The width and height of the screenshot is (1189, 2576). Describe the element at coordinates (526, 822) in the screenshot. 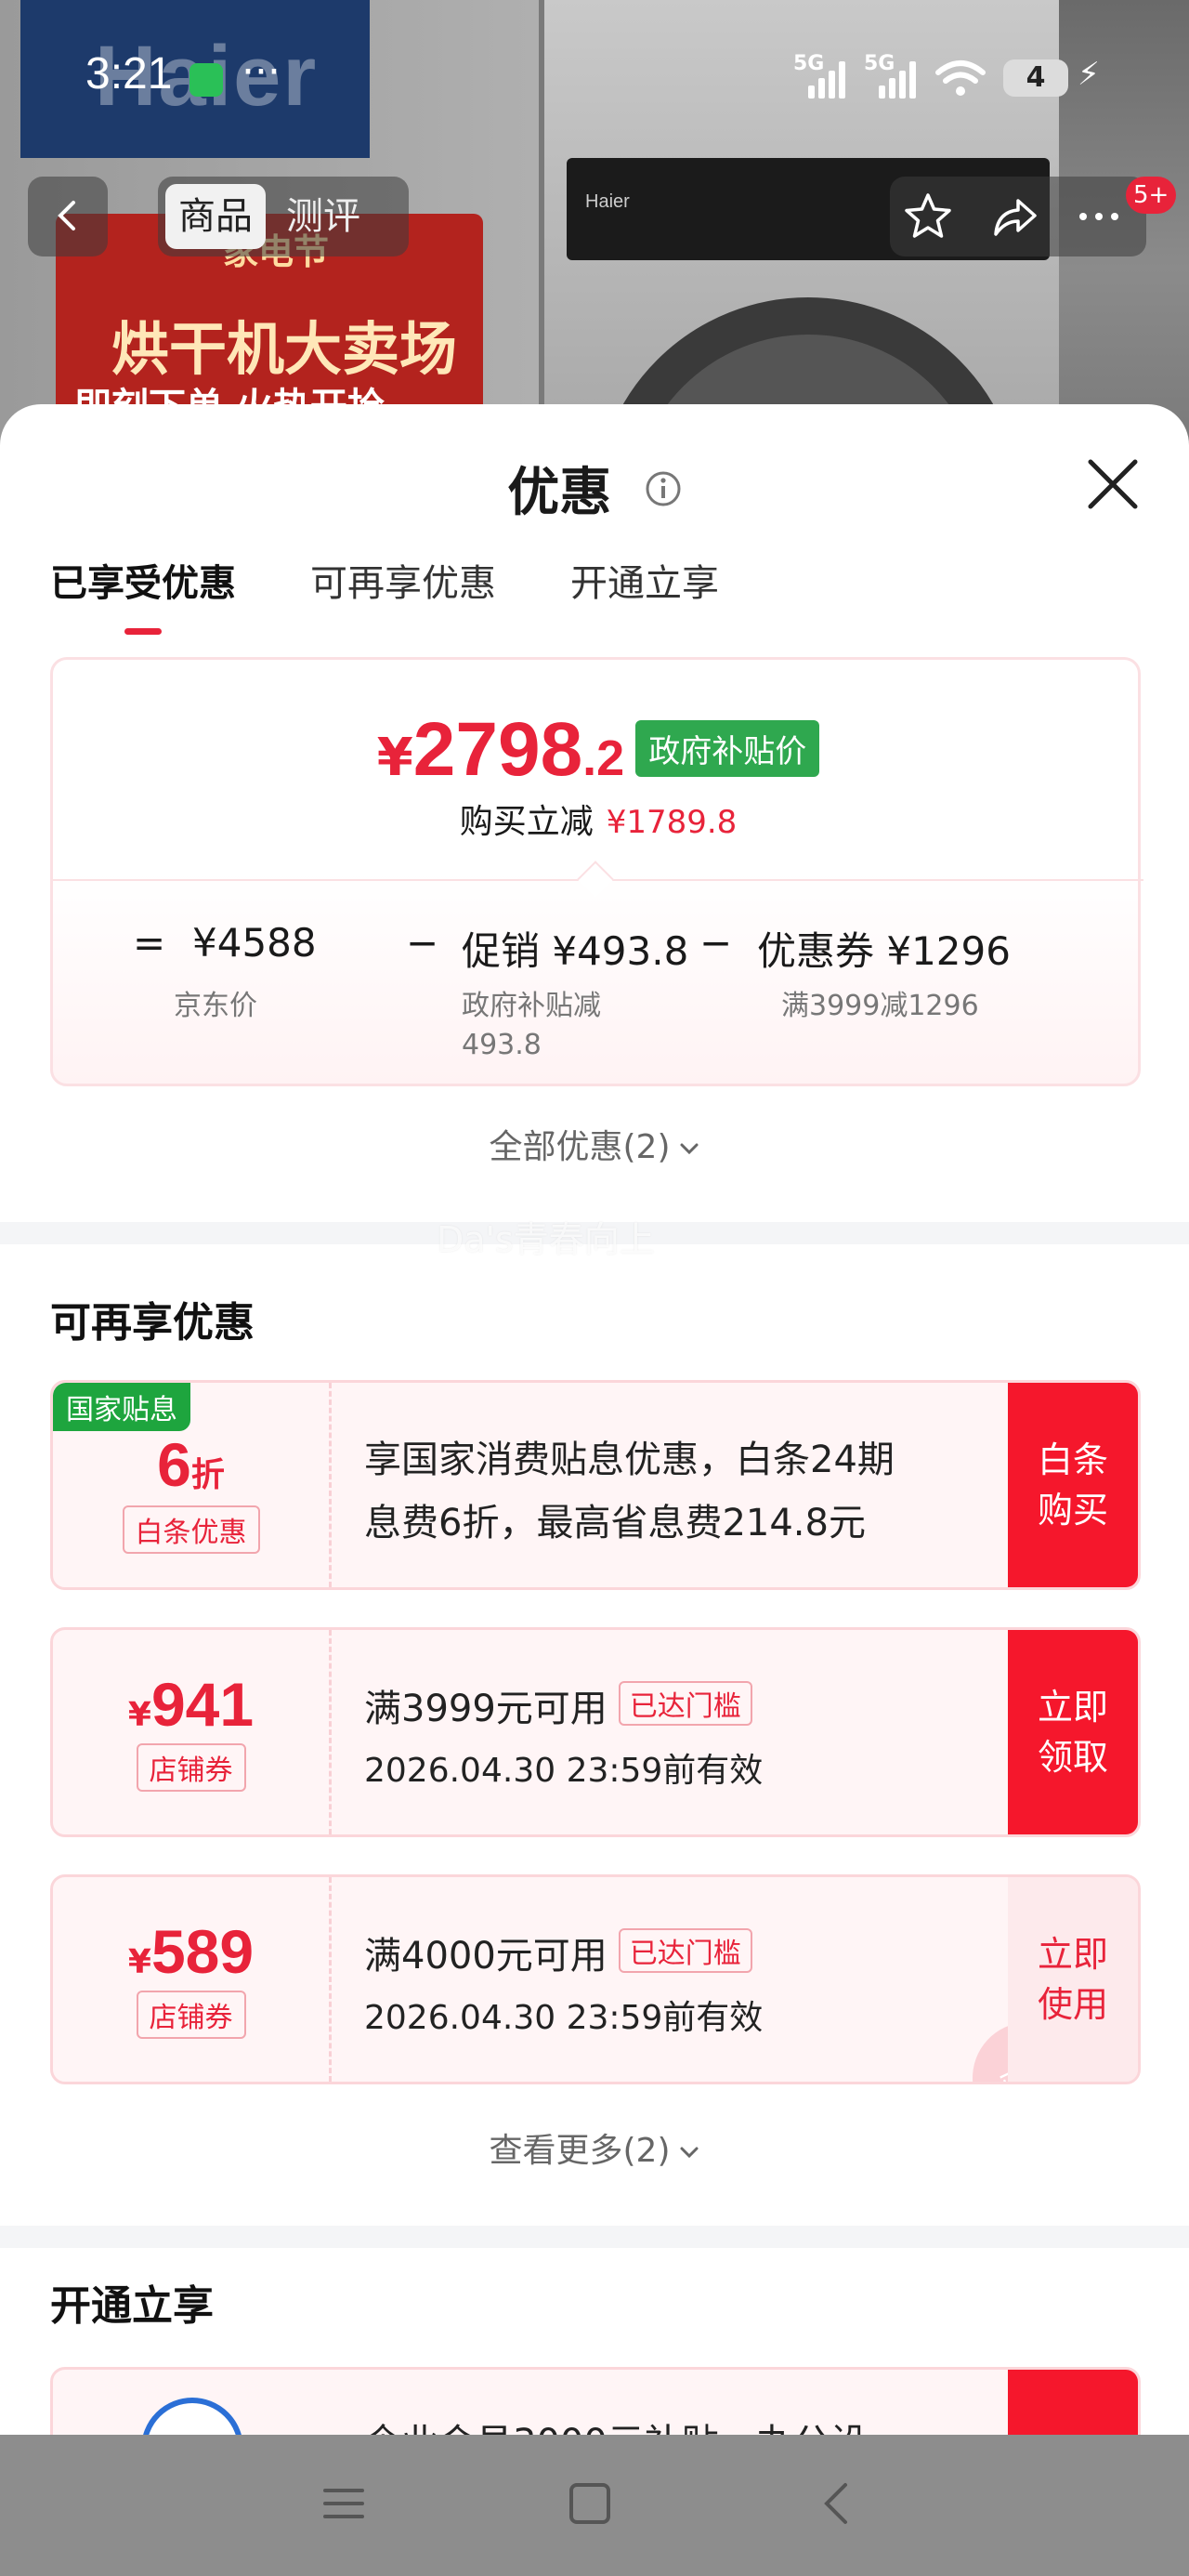

I see `reduction-label: 购买立减` at that location.